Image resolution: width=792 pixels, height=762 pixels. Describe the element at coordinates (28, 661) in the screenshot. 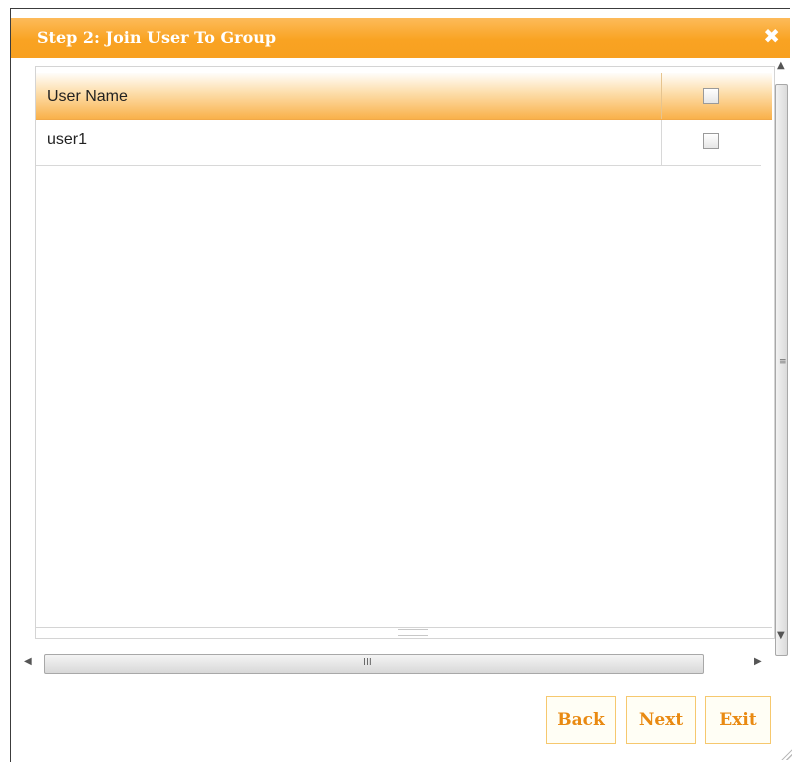

I see `scroll-left-icon: ◀` at that location.